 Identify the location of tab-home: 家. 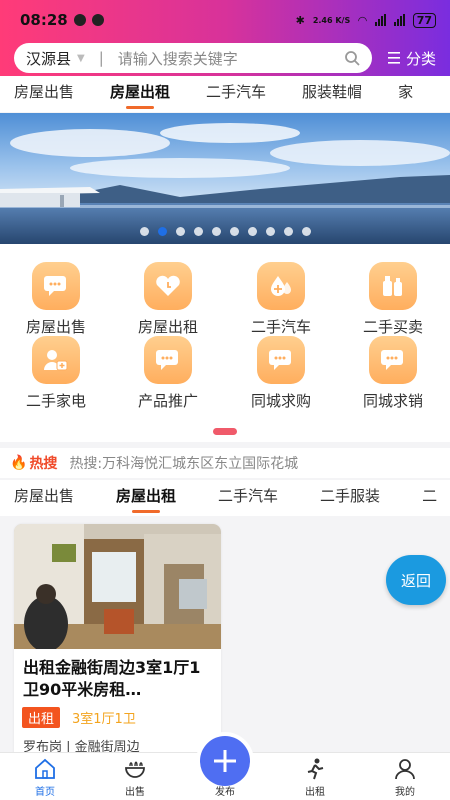
(398, 94).